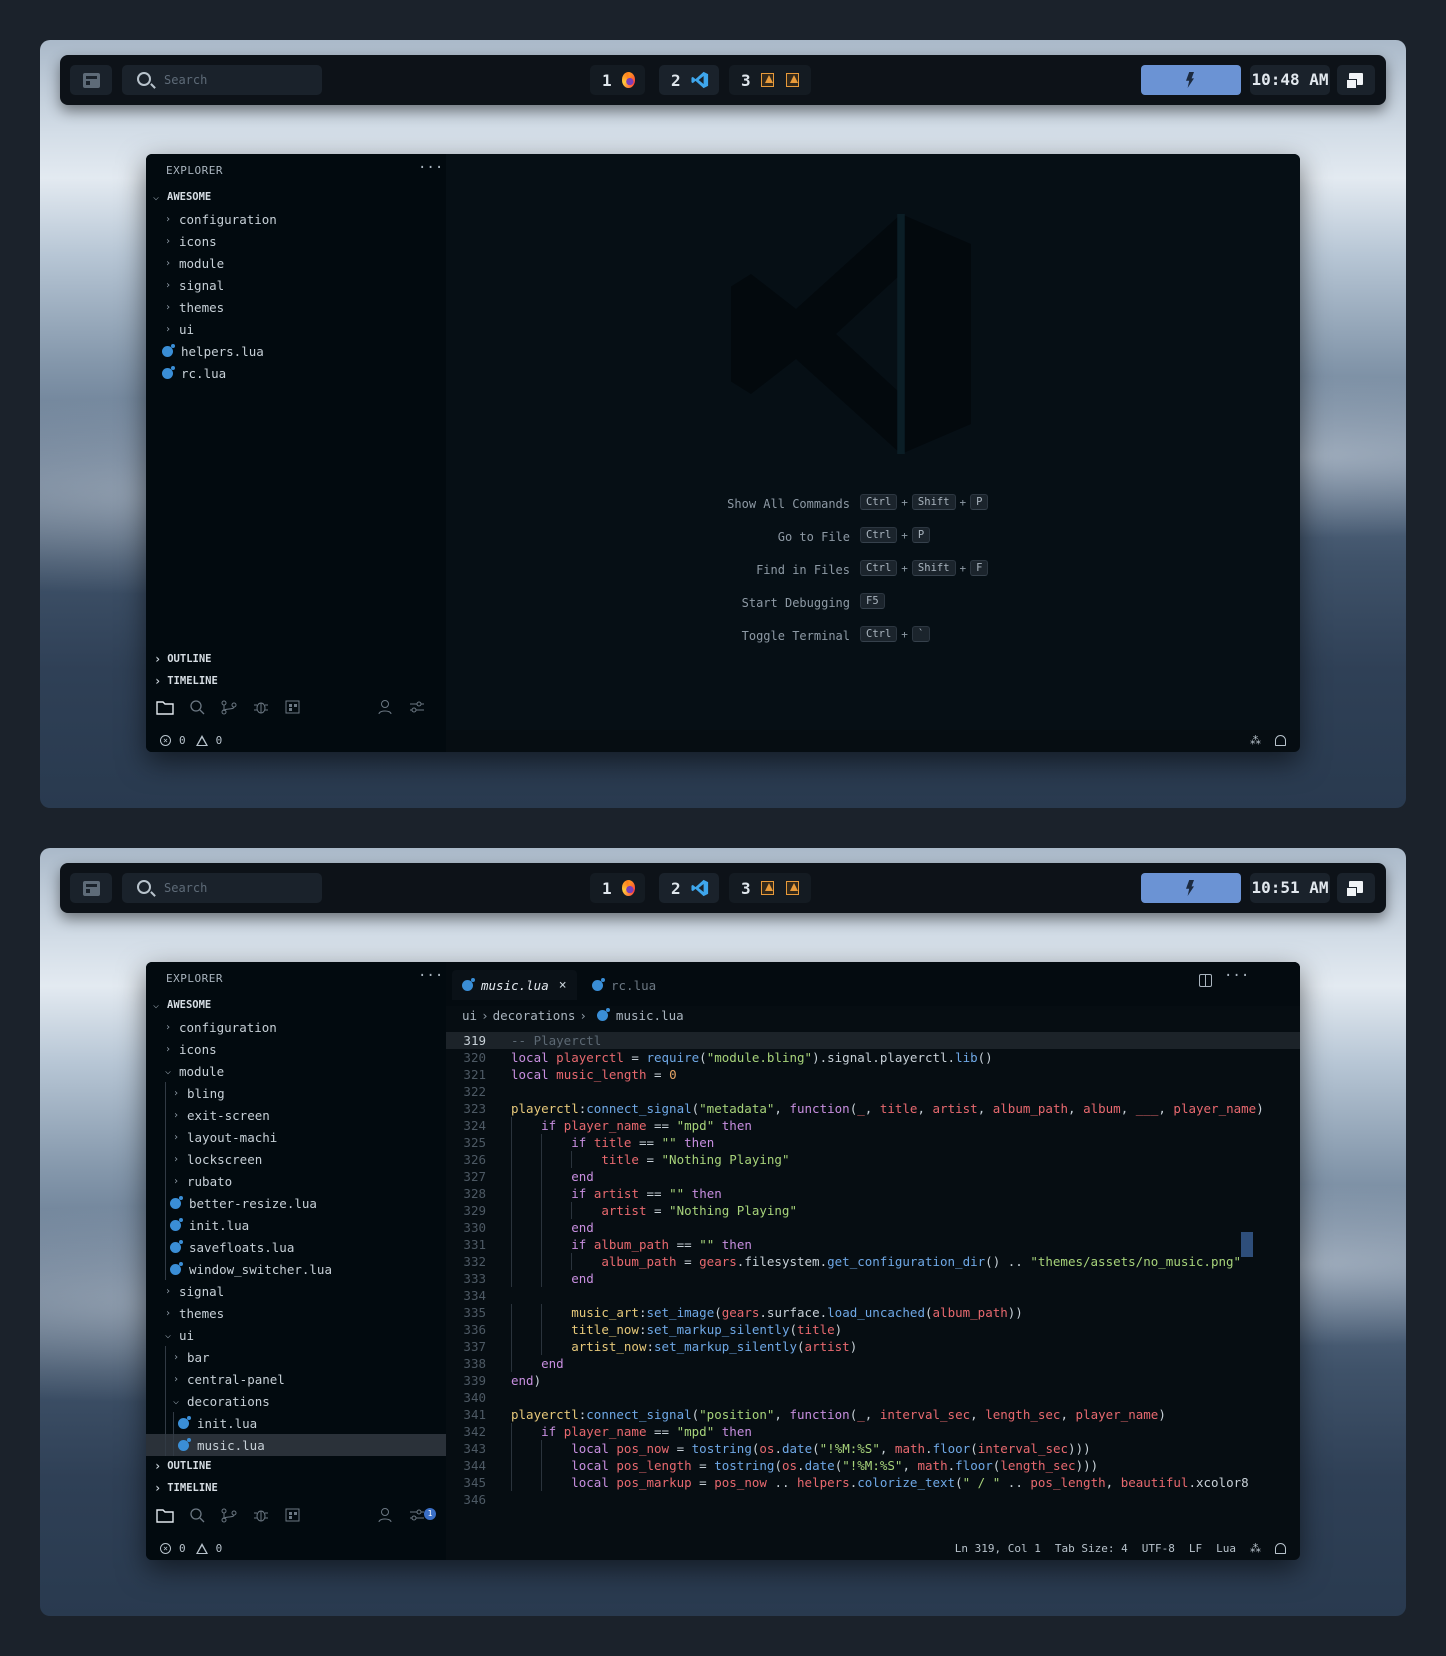  What do you see at coordinates (873, 1176) in the screenshot?
I see `code-line: 327 end` at bounding box center [873, 1176].